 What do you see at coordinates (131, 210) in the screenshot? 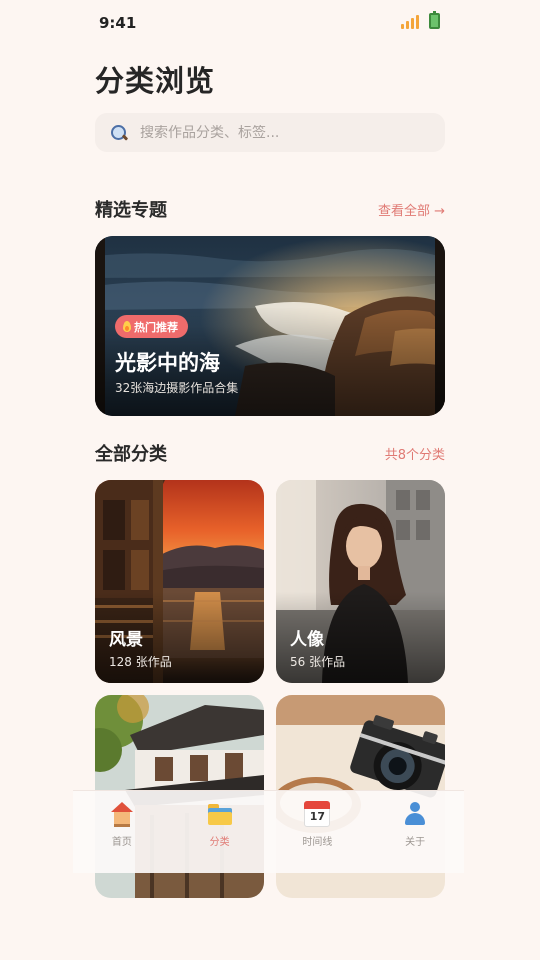
I see `featured-section-title: 精选专题` at bounding box center [131, 210].